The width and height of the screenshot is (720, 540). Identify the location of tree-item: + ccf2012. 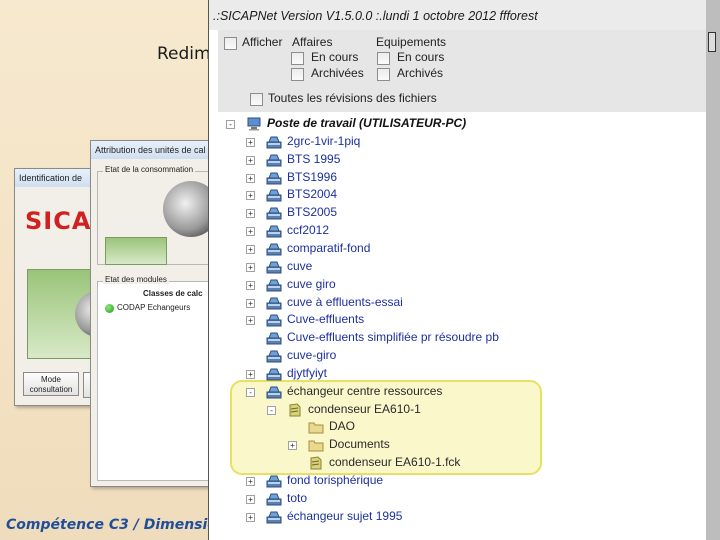
(449, 231).